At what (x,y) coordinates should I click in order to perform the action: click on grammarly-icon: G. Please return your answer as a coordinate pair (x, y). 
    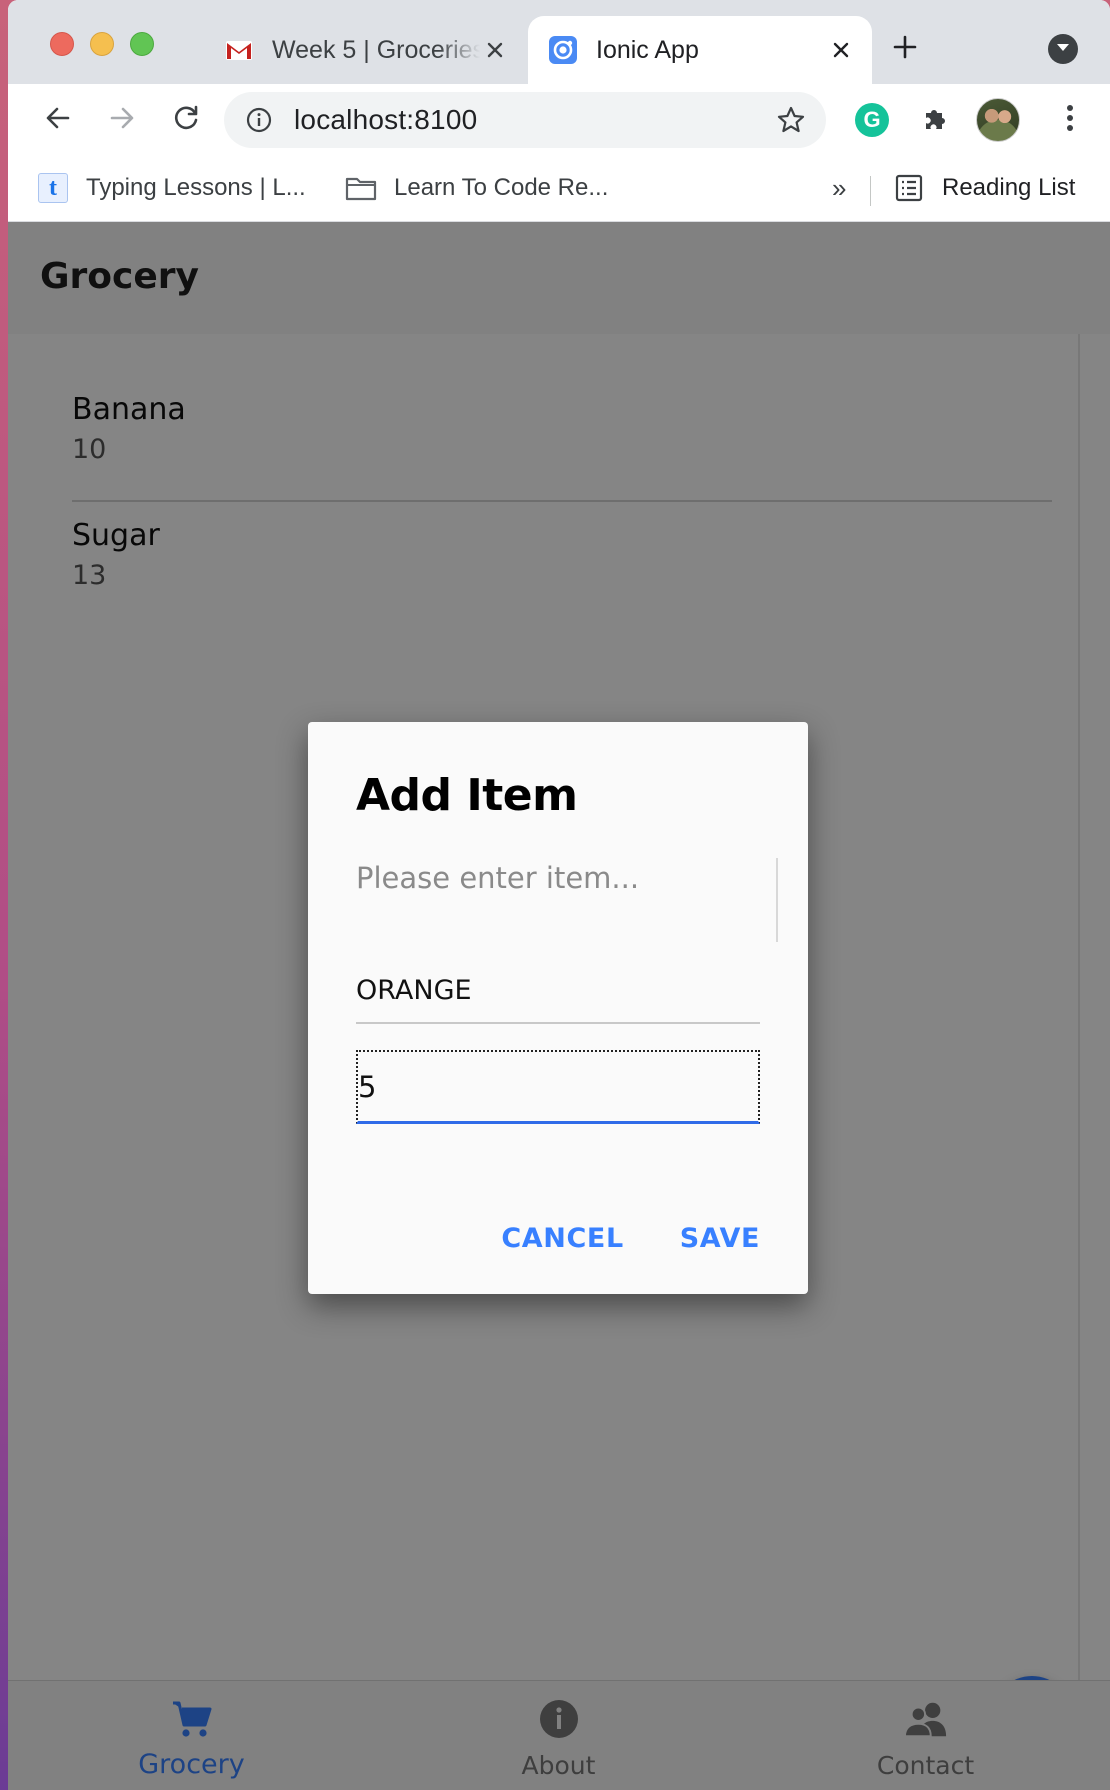
    Looking at the image, I should click on (872, 120).